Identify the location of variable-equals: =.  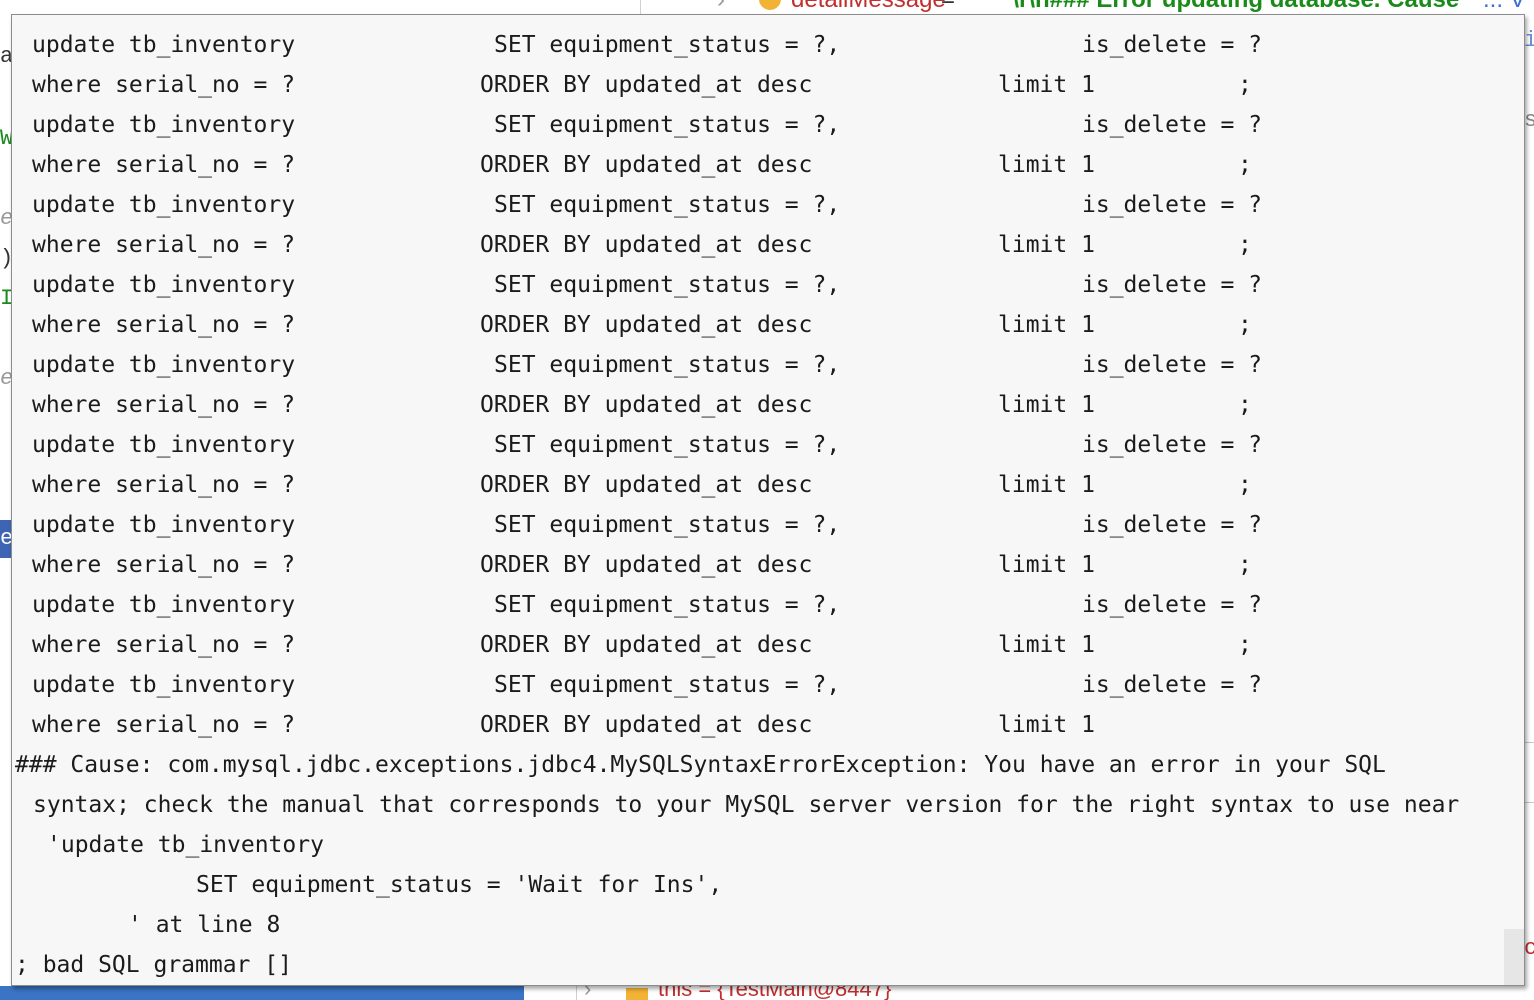
(948, 6).